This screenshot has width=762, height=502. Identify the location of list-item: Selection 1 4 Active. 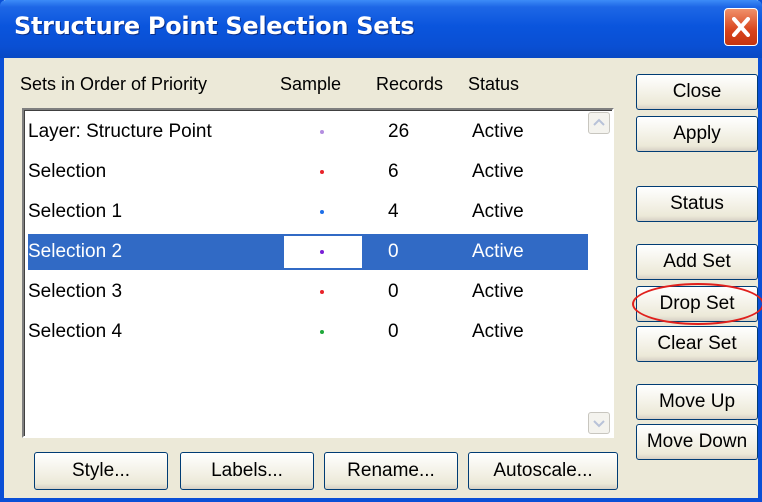
(310, 212).